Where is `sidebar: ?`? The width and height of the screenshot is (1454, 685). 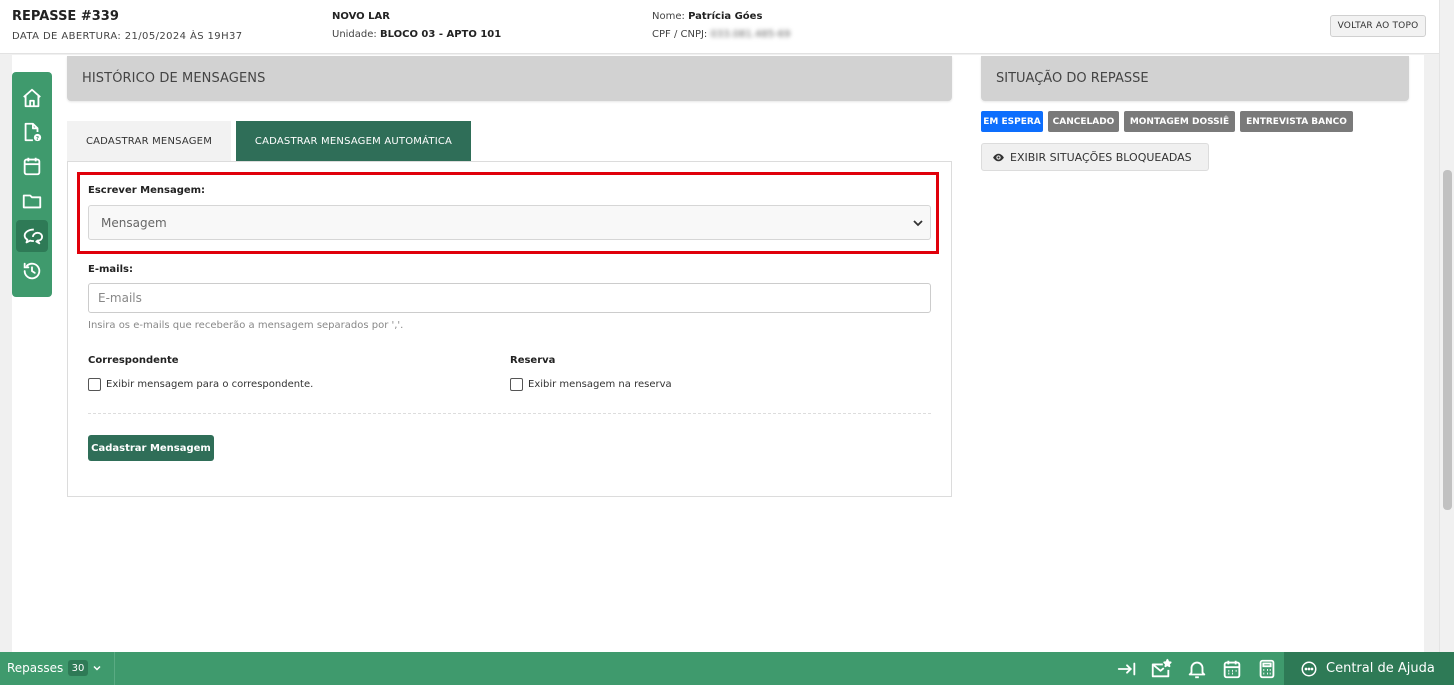 sidebar: ? is located at coordinates (32, 184).